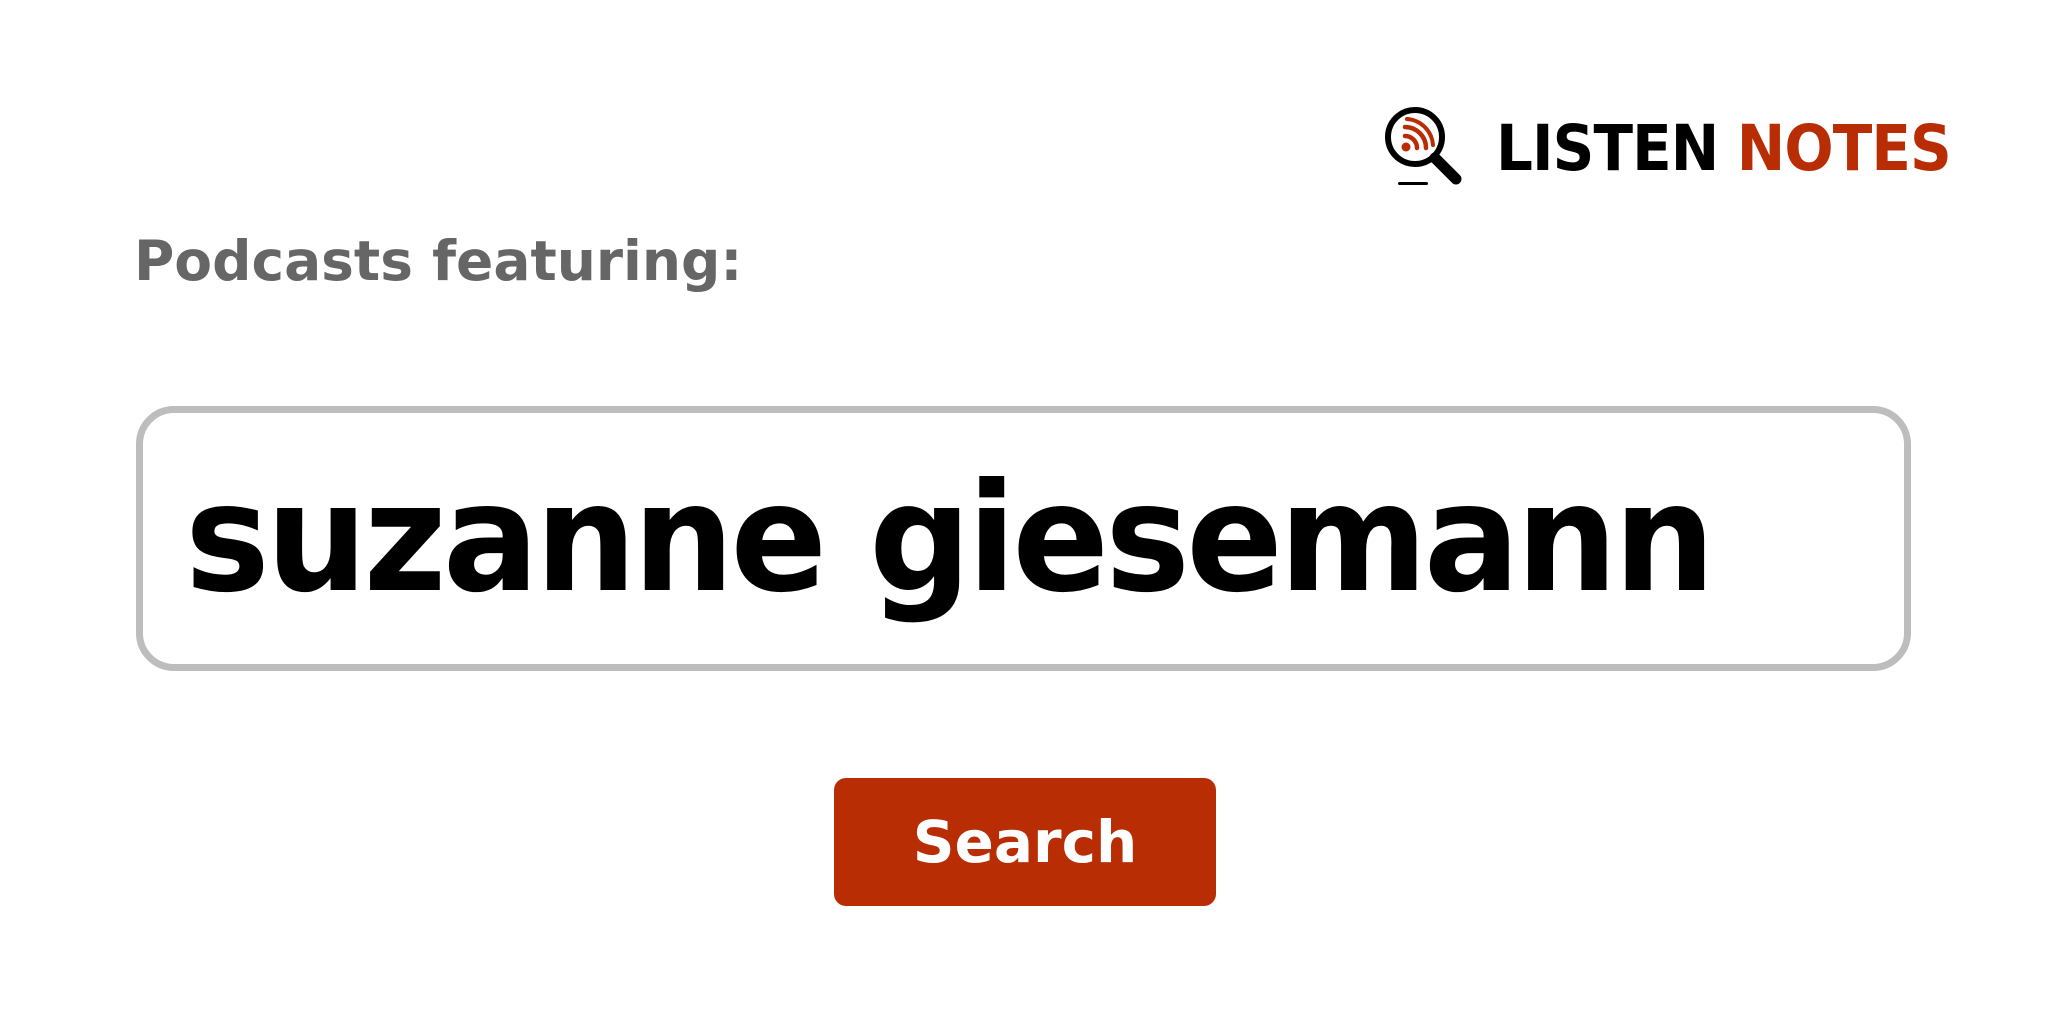  I want to click on brand-word-listen: LISTEN, so click(1607, 148).